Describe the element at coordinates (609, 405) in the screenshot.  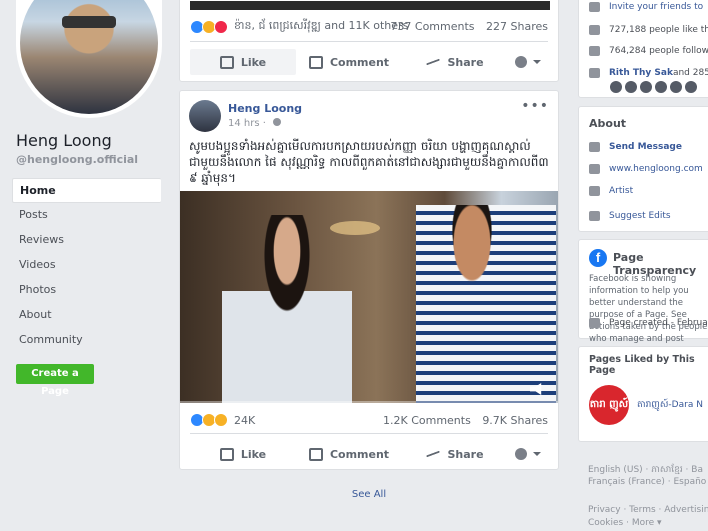
I see `liked-page-logo: តារា ញូស៍` at that location.